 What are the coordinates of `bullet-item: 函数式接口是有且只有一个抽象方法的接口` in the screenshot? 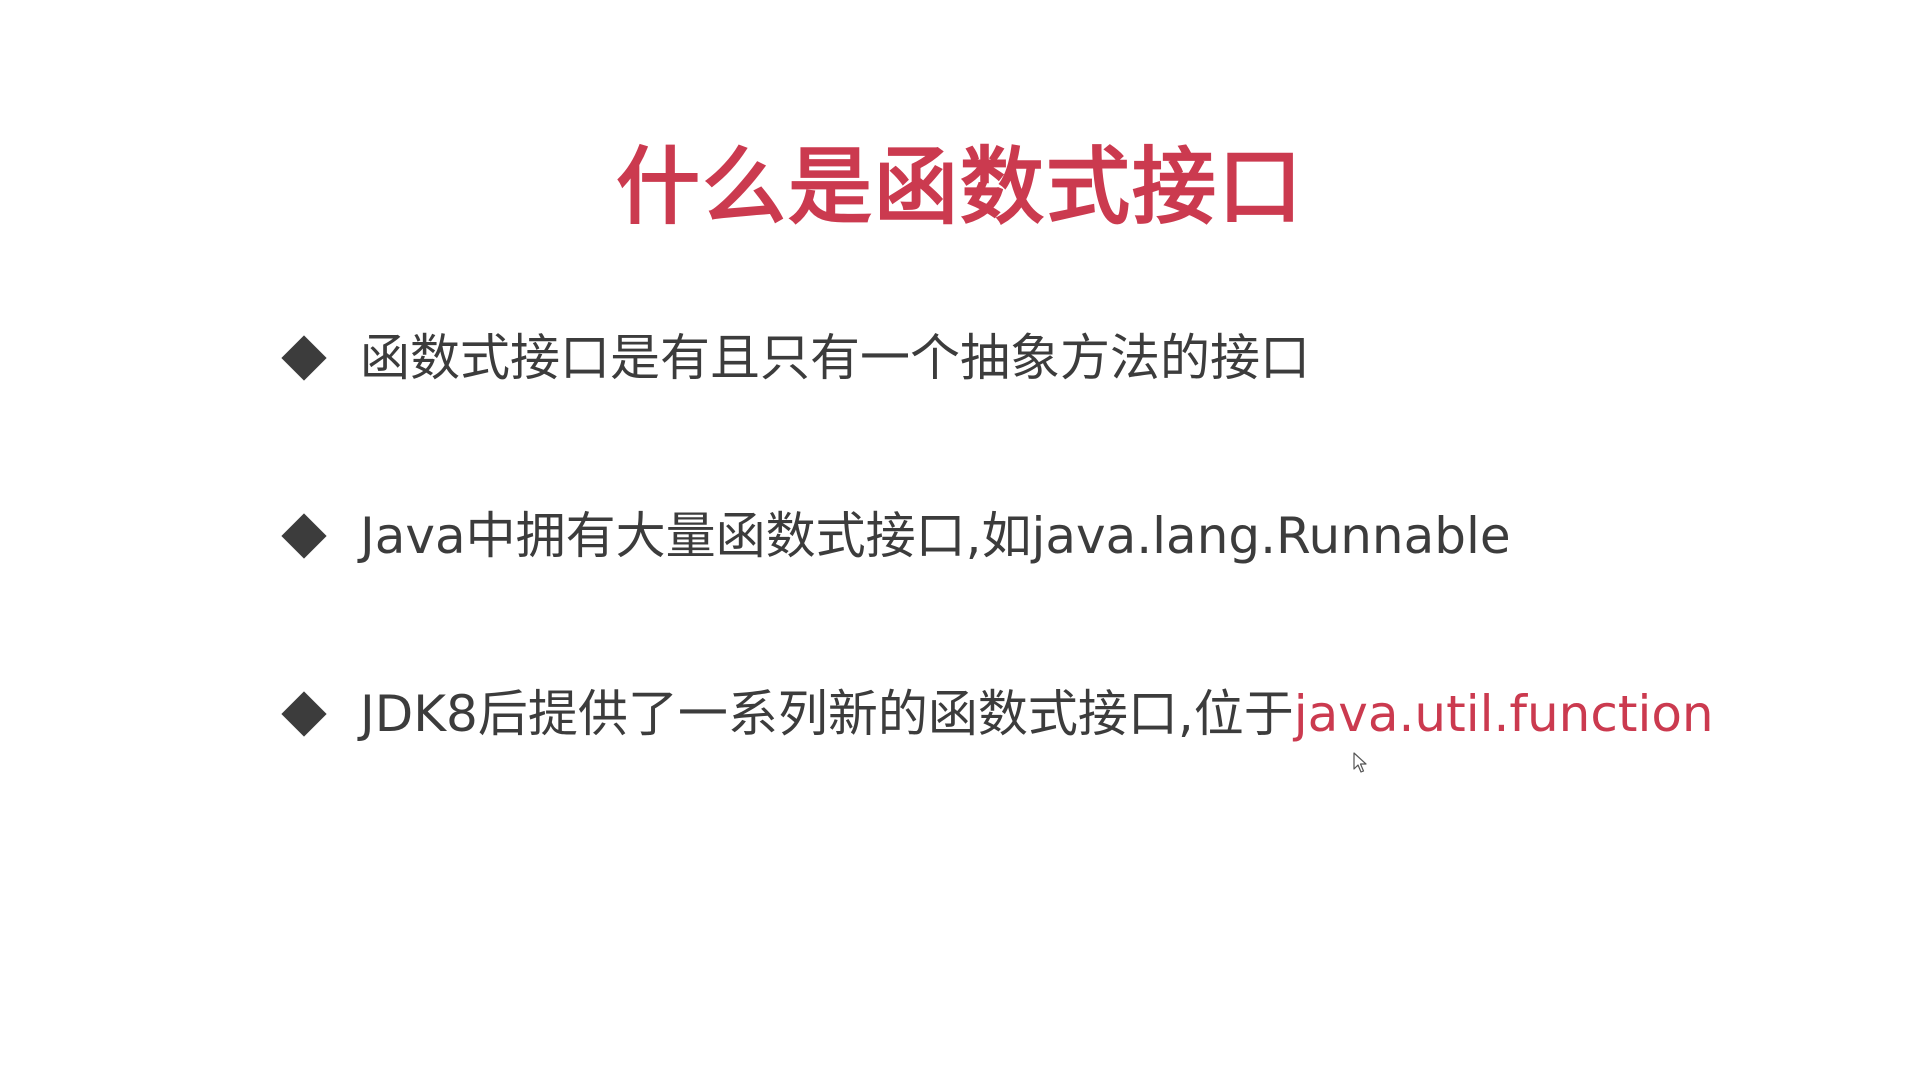 It's located at (795, 358).